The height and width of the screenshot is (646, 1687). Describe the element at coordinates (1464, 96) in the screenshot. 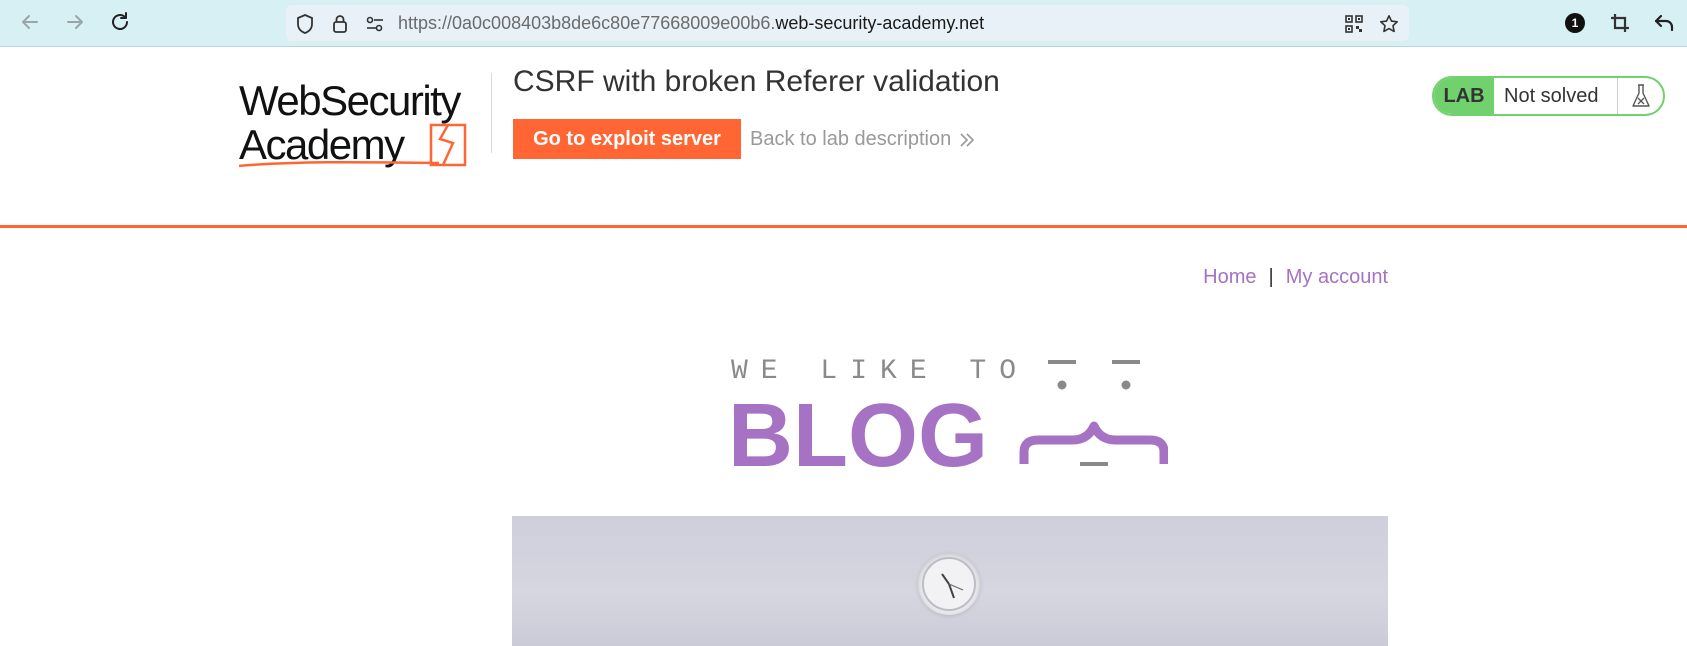

I see `lab-badge: LAB` at that location.